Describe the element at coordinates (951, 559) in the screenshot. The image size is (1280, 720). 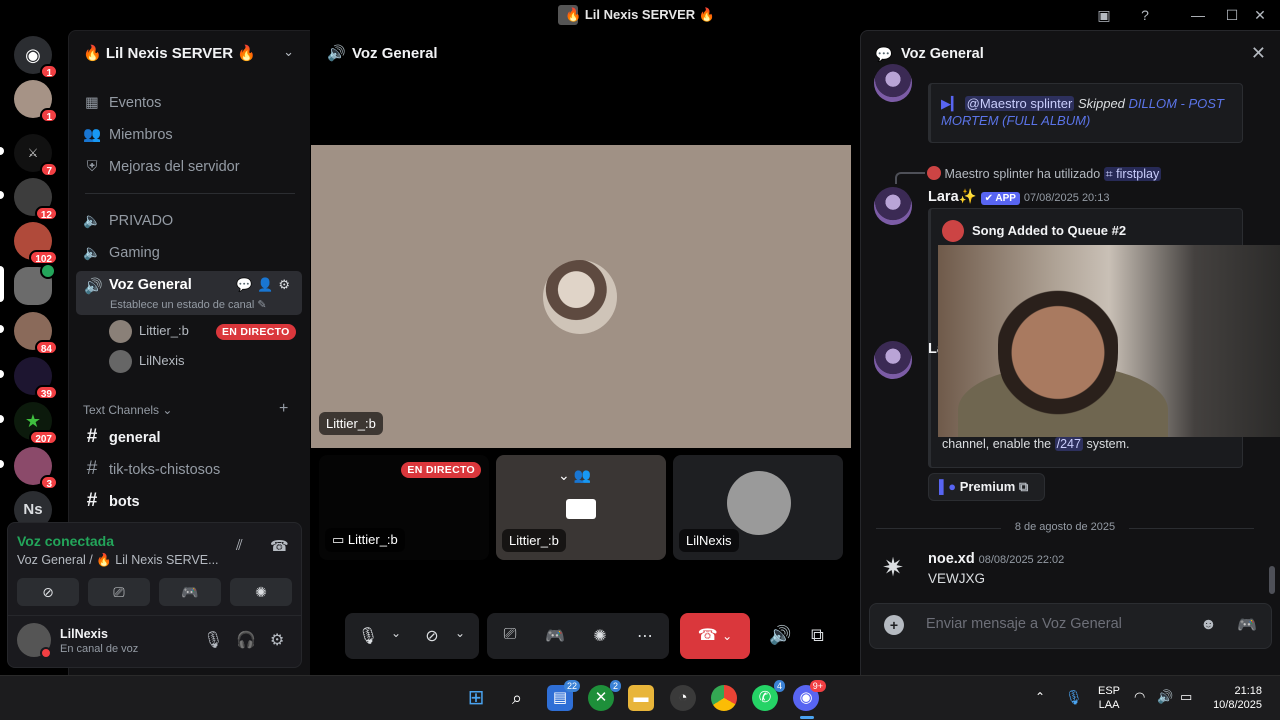
I see `author-name: noe.xd` at that location.